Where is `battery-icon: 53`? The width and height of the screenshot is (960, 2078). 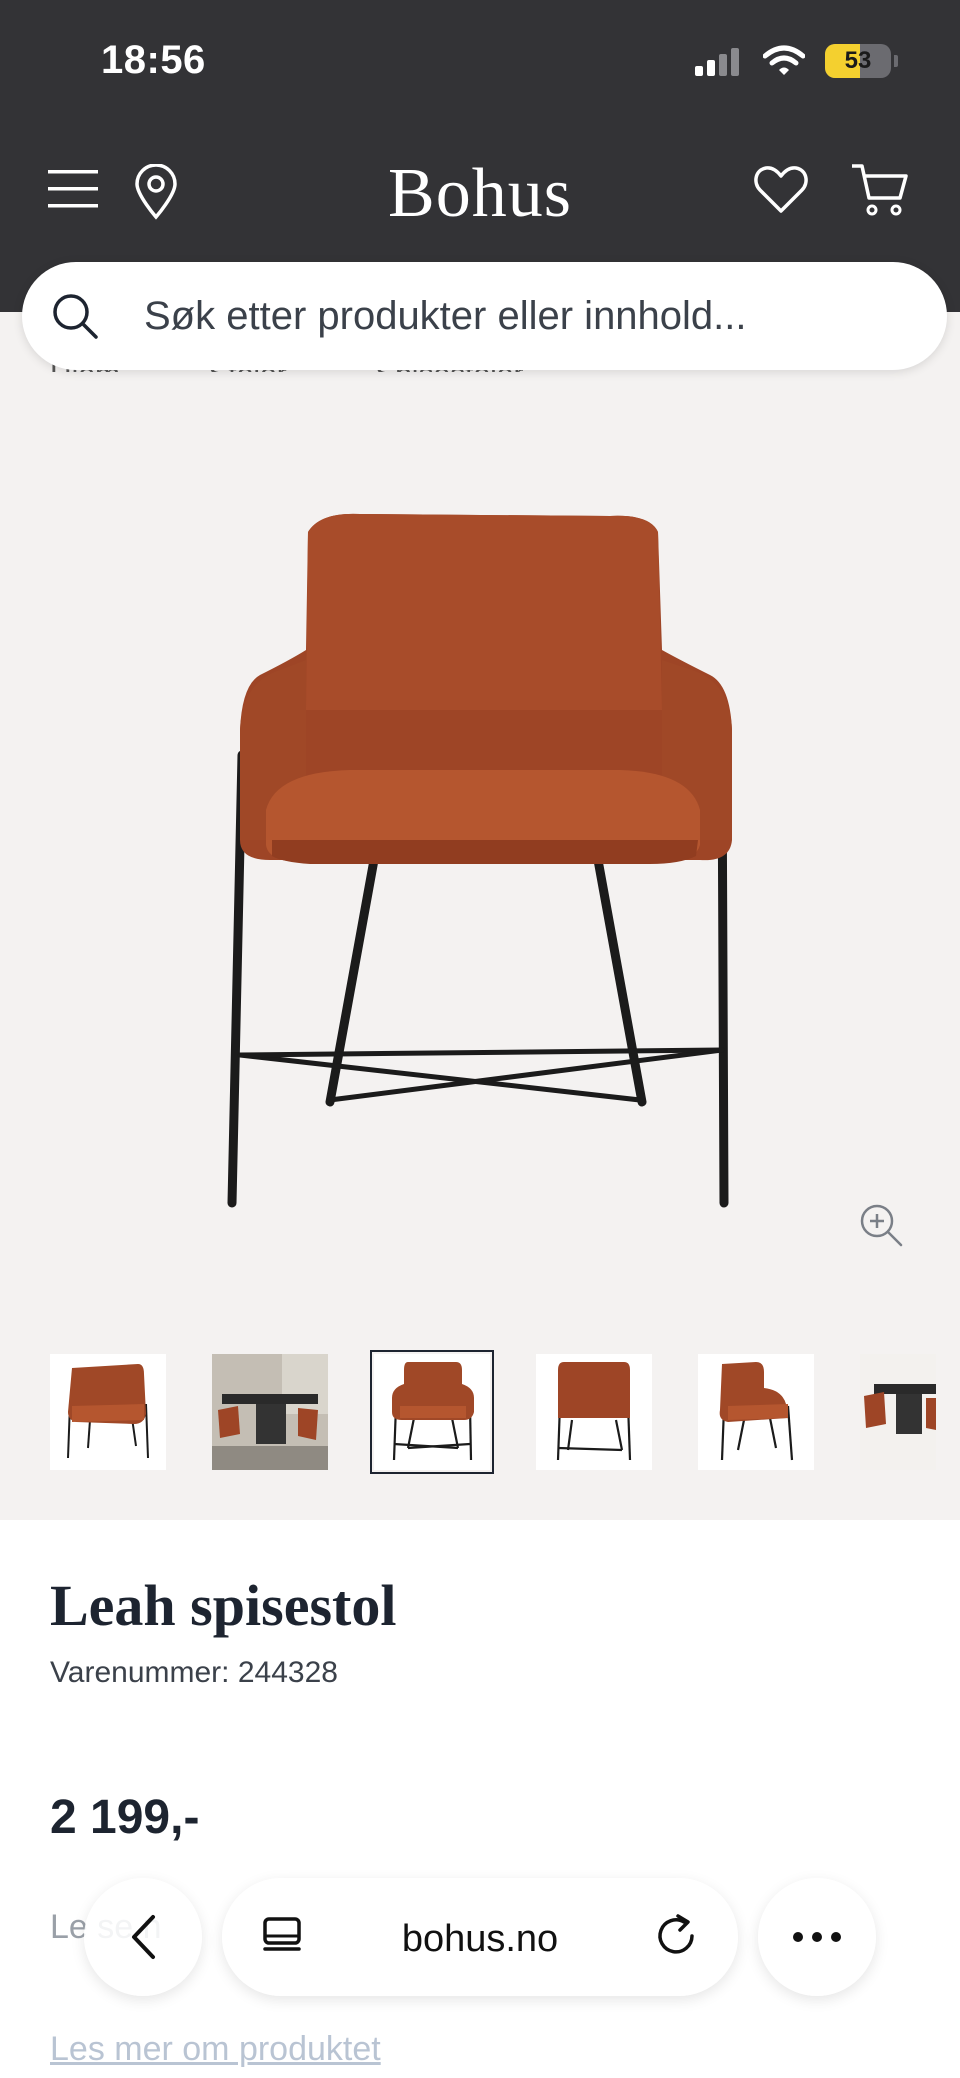
battery-icon: 53 is located at coordinates (858, 61).